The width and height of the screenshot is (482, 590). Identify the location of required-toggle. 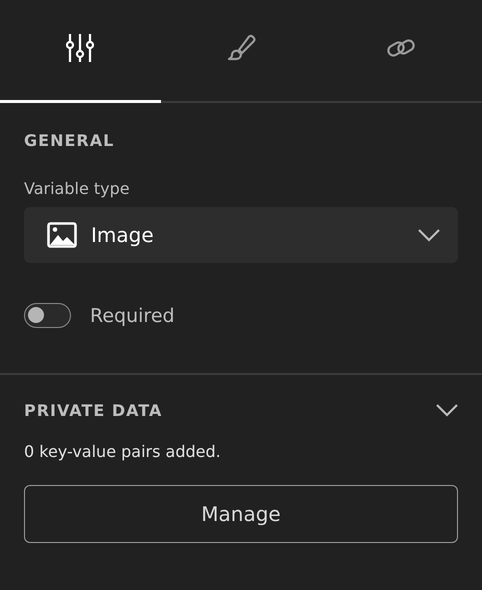
(47, 315).